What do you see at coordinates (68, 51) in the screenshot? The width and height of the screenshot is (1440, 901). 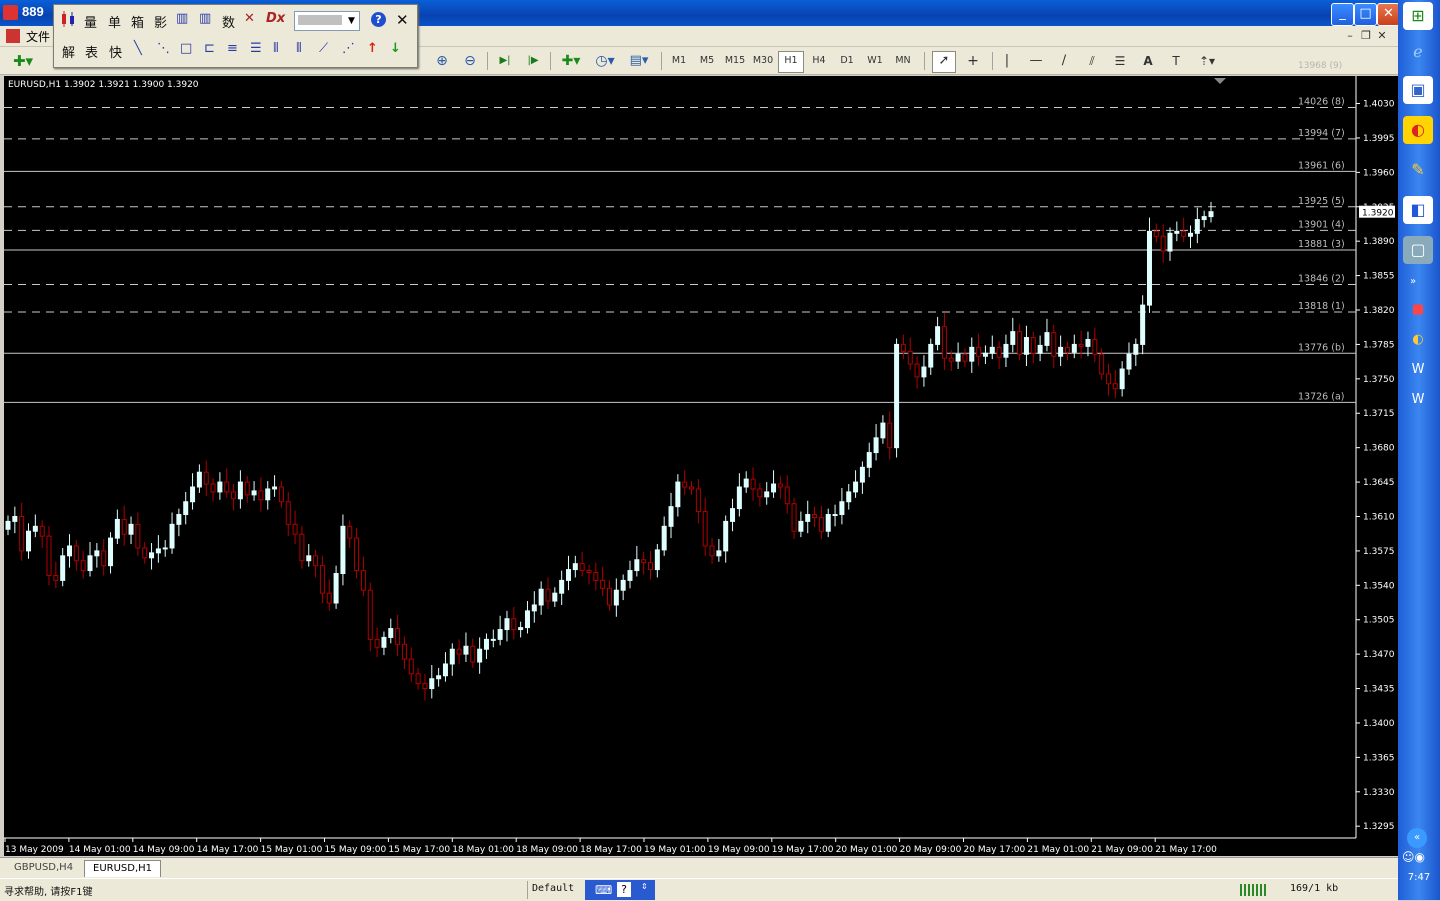 I see `float-btn-solve: 解` at bounding box center [68, 51].